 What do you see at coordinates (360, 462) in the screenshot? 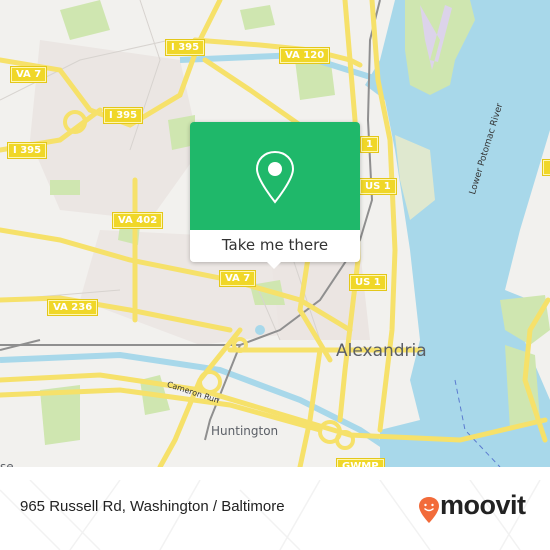
I see `road-shield-gwmp: GWMP` at bounding box center [360, 462].